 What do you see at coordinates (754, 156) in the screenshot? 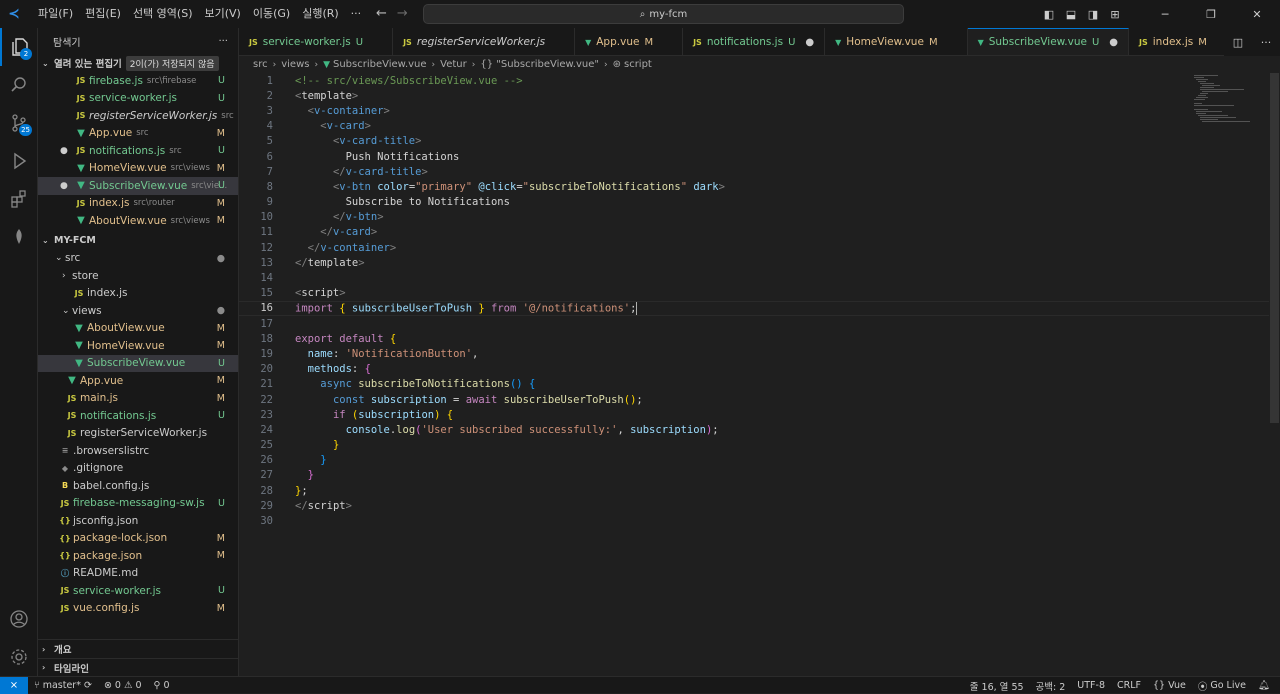
I see `code-line: 6 Push Notifications` at bounding box center [754, 156].